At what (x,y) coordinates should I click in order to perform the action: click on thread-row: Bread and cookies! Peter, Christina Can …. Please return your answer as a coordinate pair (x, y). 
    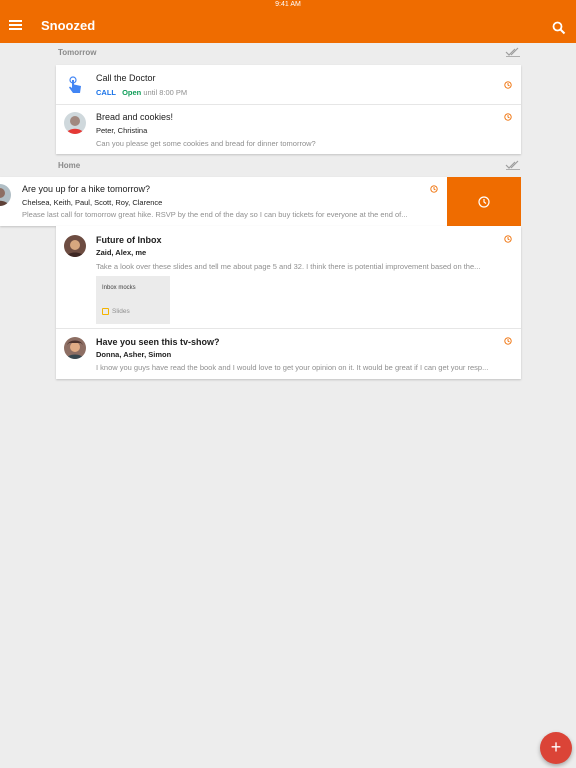
    Looking at the image, I should click on (288, 129).